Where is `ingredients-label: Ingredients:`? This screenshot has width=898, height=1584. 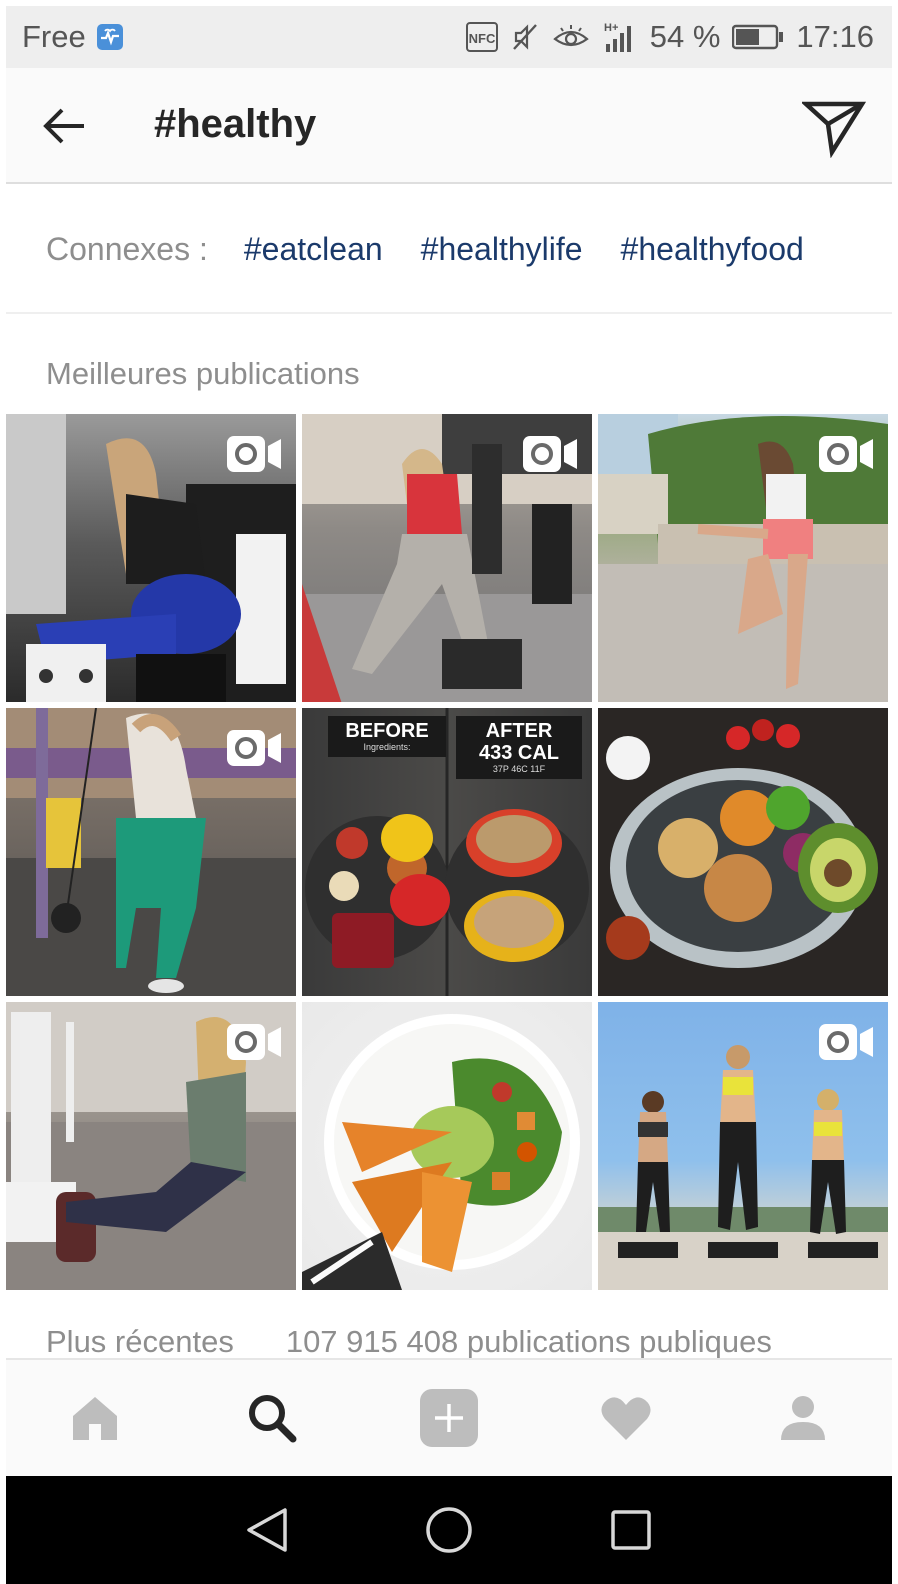
ingredients-label: Ingredients: is located at coordinates (387, 747).